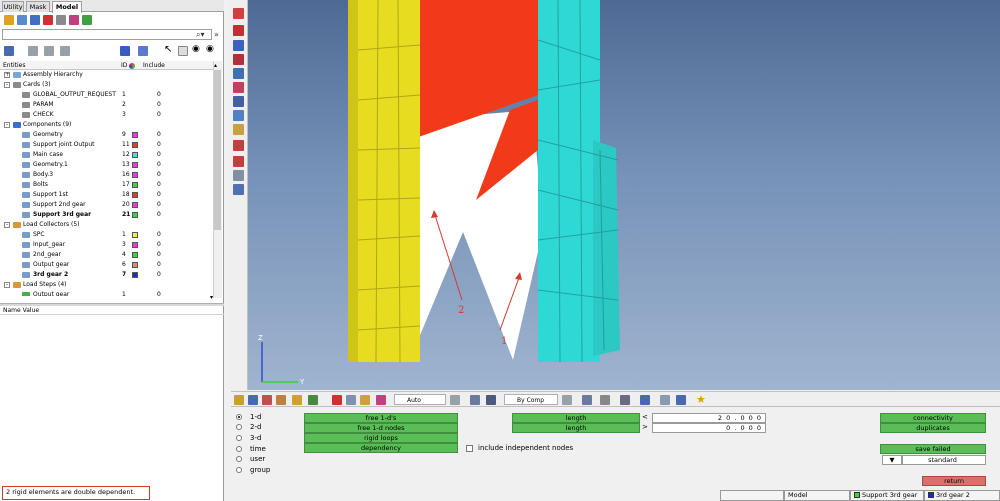 The height and width of the screenshot is (501, 1000). Describe the element at coordinates (239, 400) in the screenshot. I see `open-icon` at that location.